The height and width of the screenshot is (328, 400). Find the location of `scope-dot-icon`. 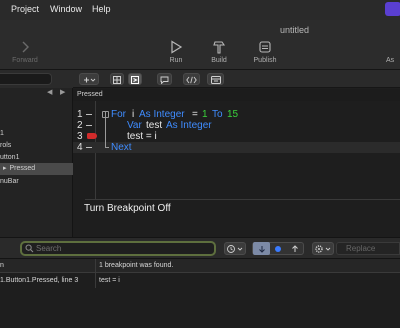

scope-dot-icon is located at coordinates (278, 249).